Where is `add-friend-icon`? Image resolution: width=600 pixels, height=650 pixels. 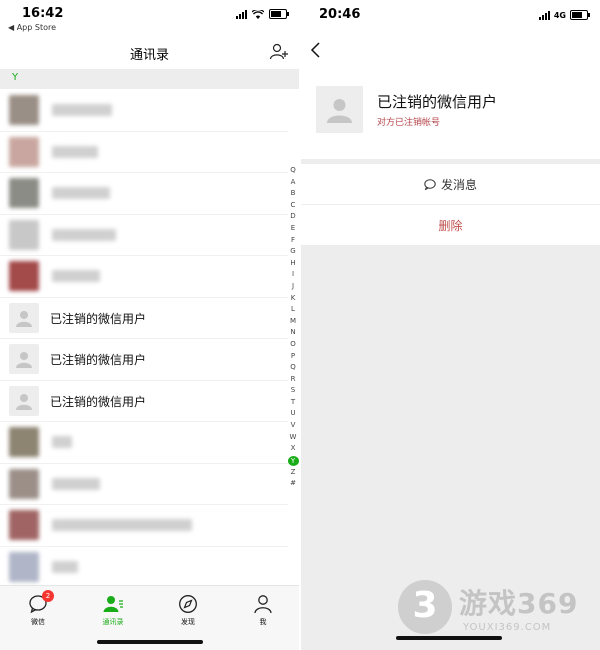
add-friend-icon is located at coordinates (279, 52).